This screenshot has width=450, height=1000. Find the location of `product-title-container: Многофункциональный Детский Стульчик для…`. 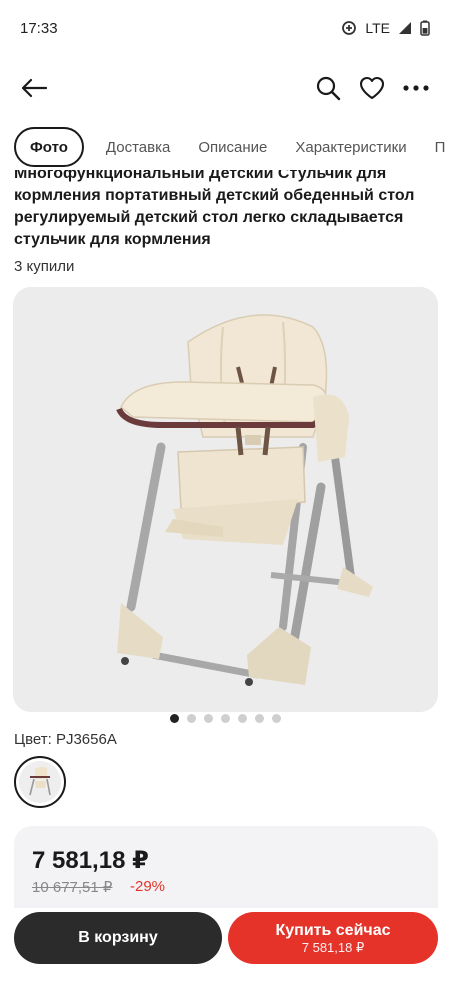

product-title-container: Многофункциональный Детский Стульчик для… is located at coordinates (225, 211).